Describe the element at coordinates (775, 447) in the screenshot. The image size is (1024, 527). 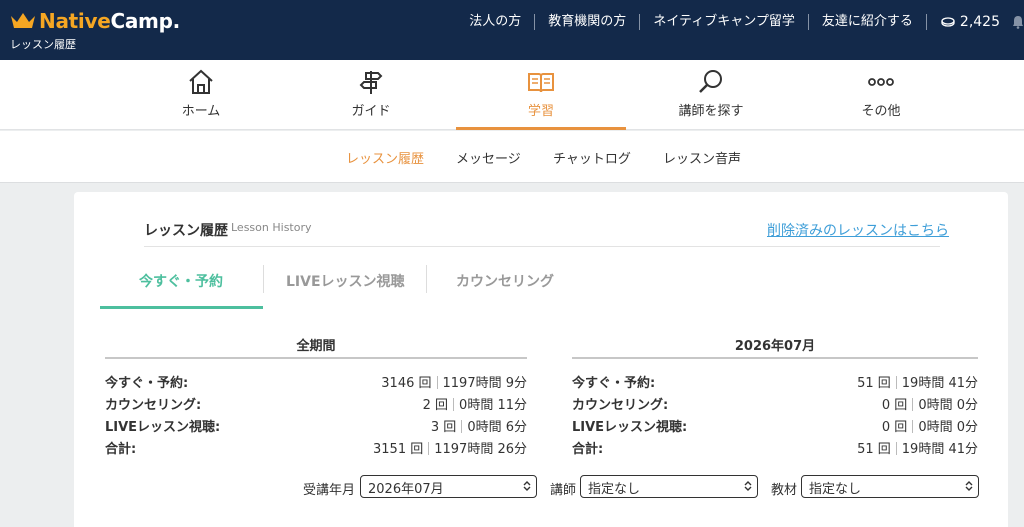
I see `stats-month-row: 合計: 51 回 19時間 41分` at that location.